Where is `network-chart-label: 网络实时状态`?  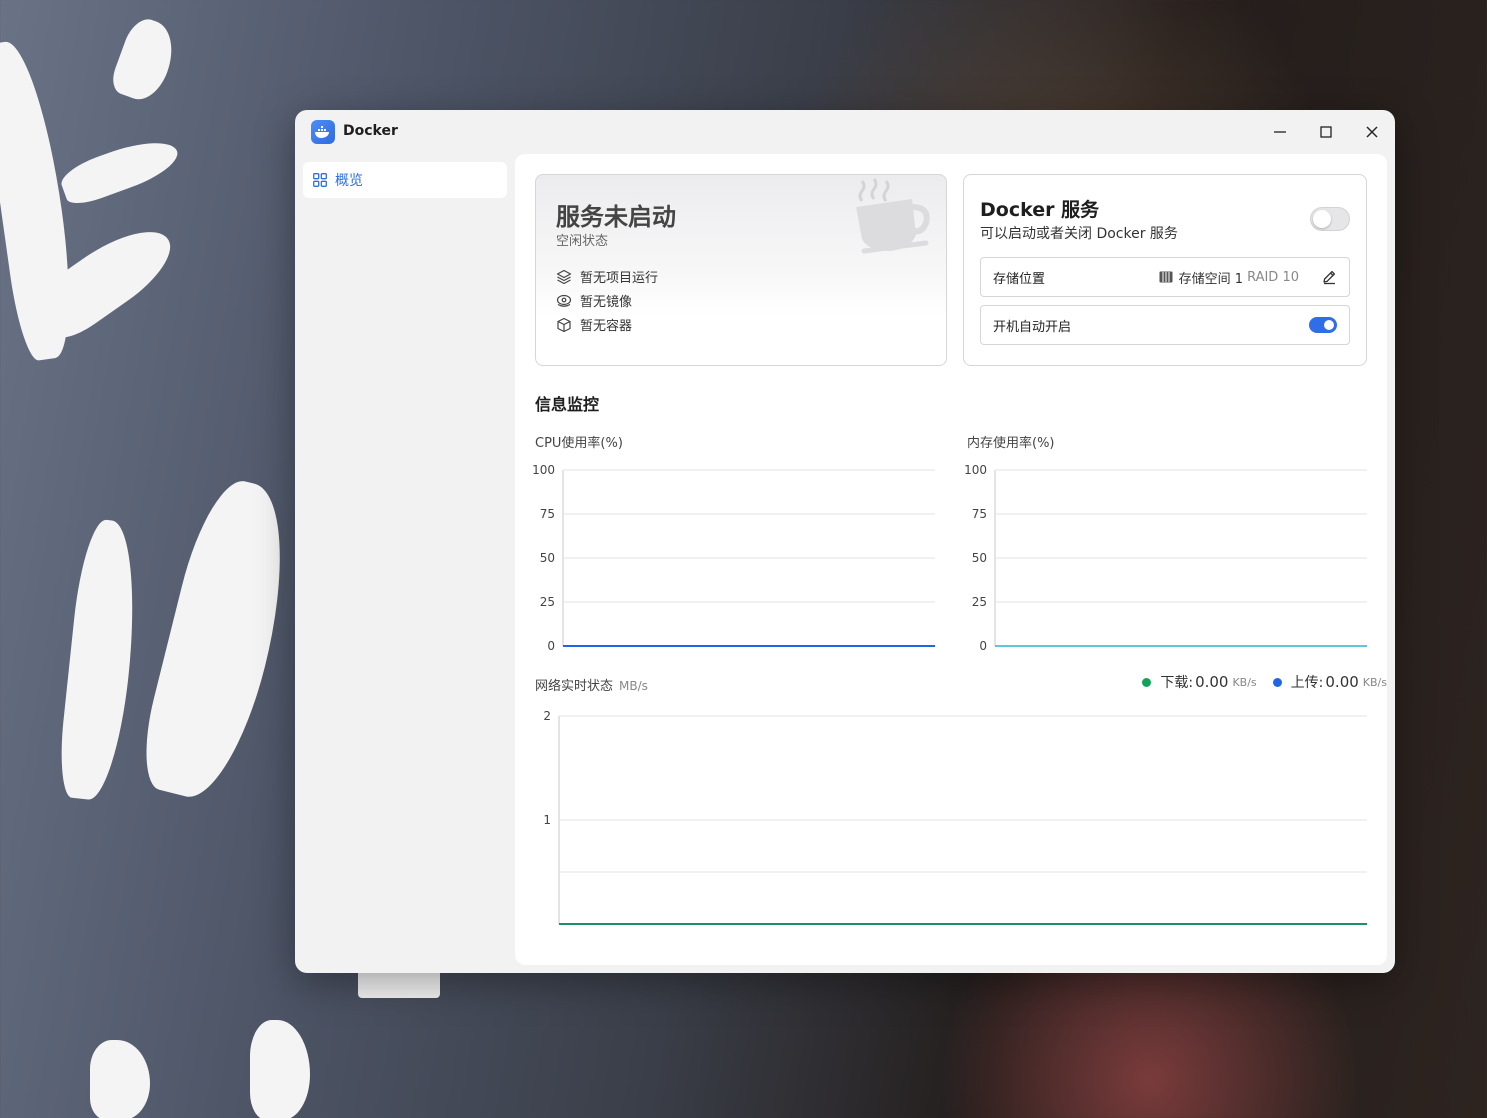
network-chart-label: 网络实时状态 is located at coordinates (574, 686).